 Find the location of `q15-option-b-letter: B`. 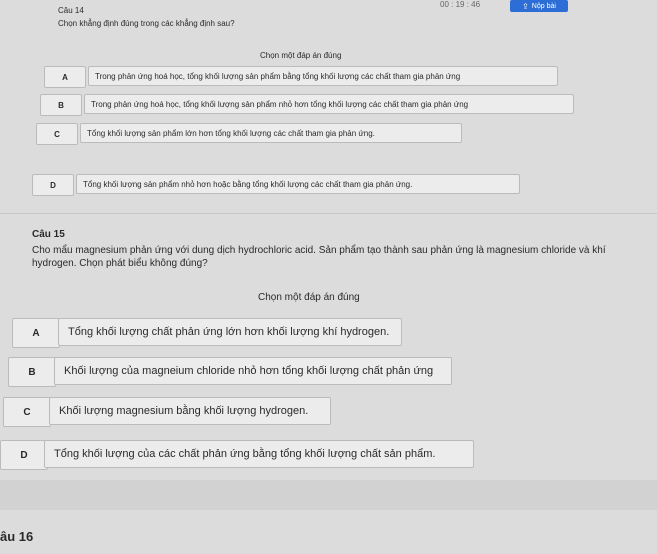

q15-option-b-letter: B is located at coordinates (32, 372).